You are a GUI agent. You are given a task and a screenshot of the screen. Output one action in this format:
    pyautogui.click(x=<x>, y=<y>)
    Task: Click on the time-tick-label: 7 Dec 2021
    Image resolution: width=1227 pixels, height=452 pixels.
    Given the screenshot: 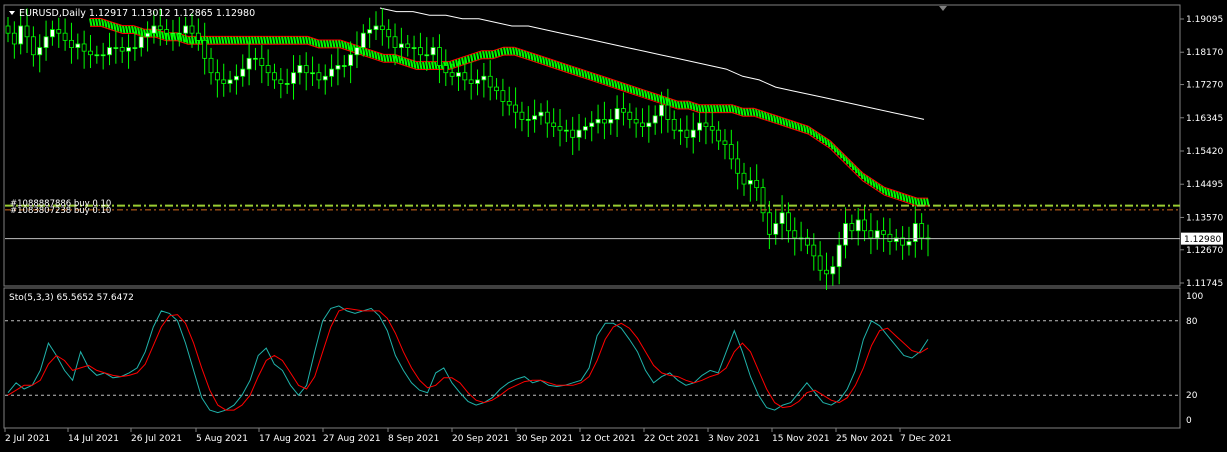 What is the action you would take?
    pyautogui.click(x=926, y=439)
    